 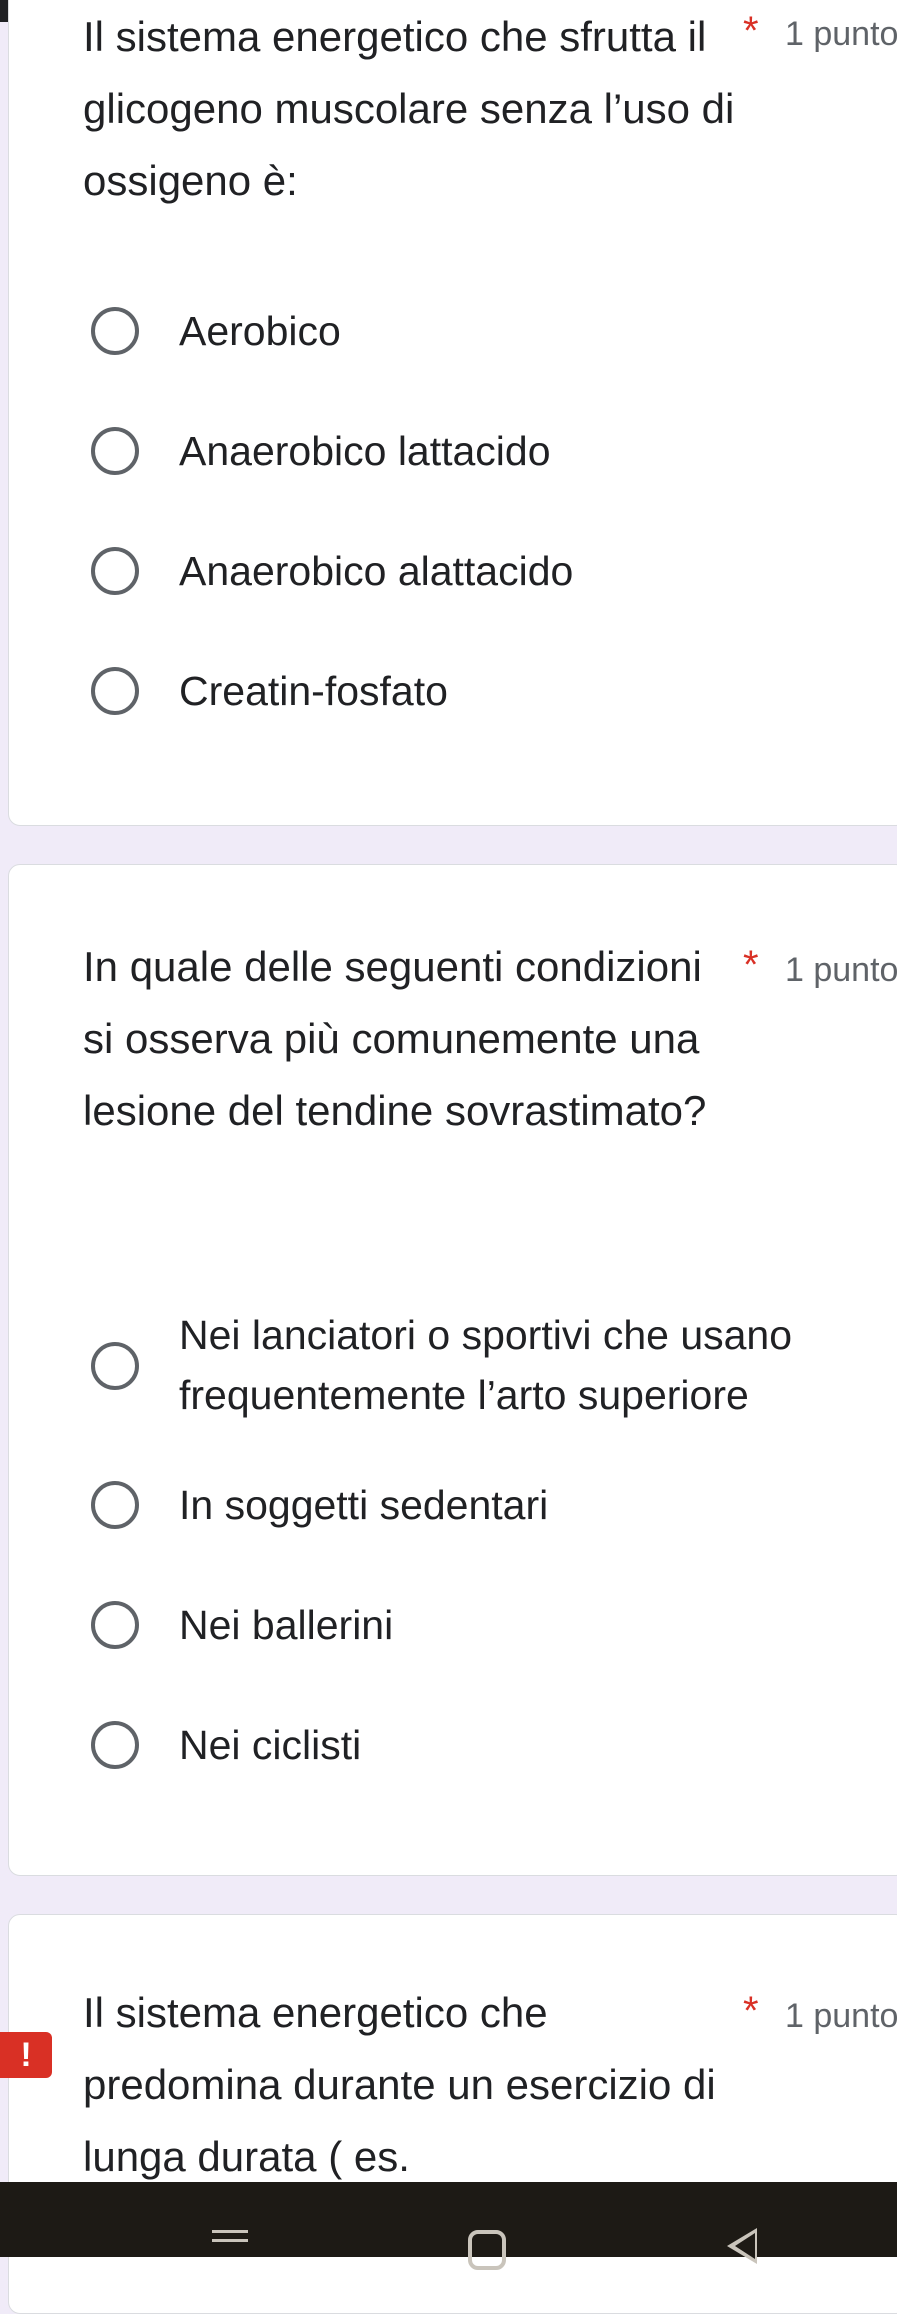 I want to click on radio-option-ciclisti: Nei ciclisti, so click(x=473, y=1745).